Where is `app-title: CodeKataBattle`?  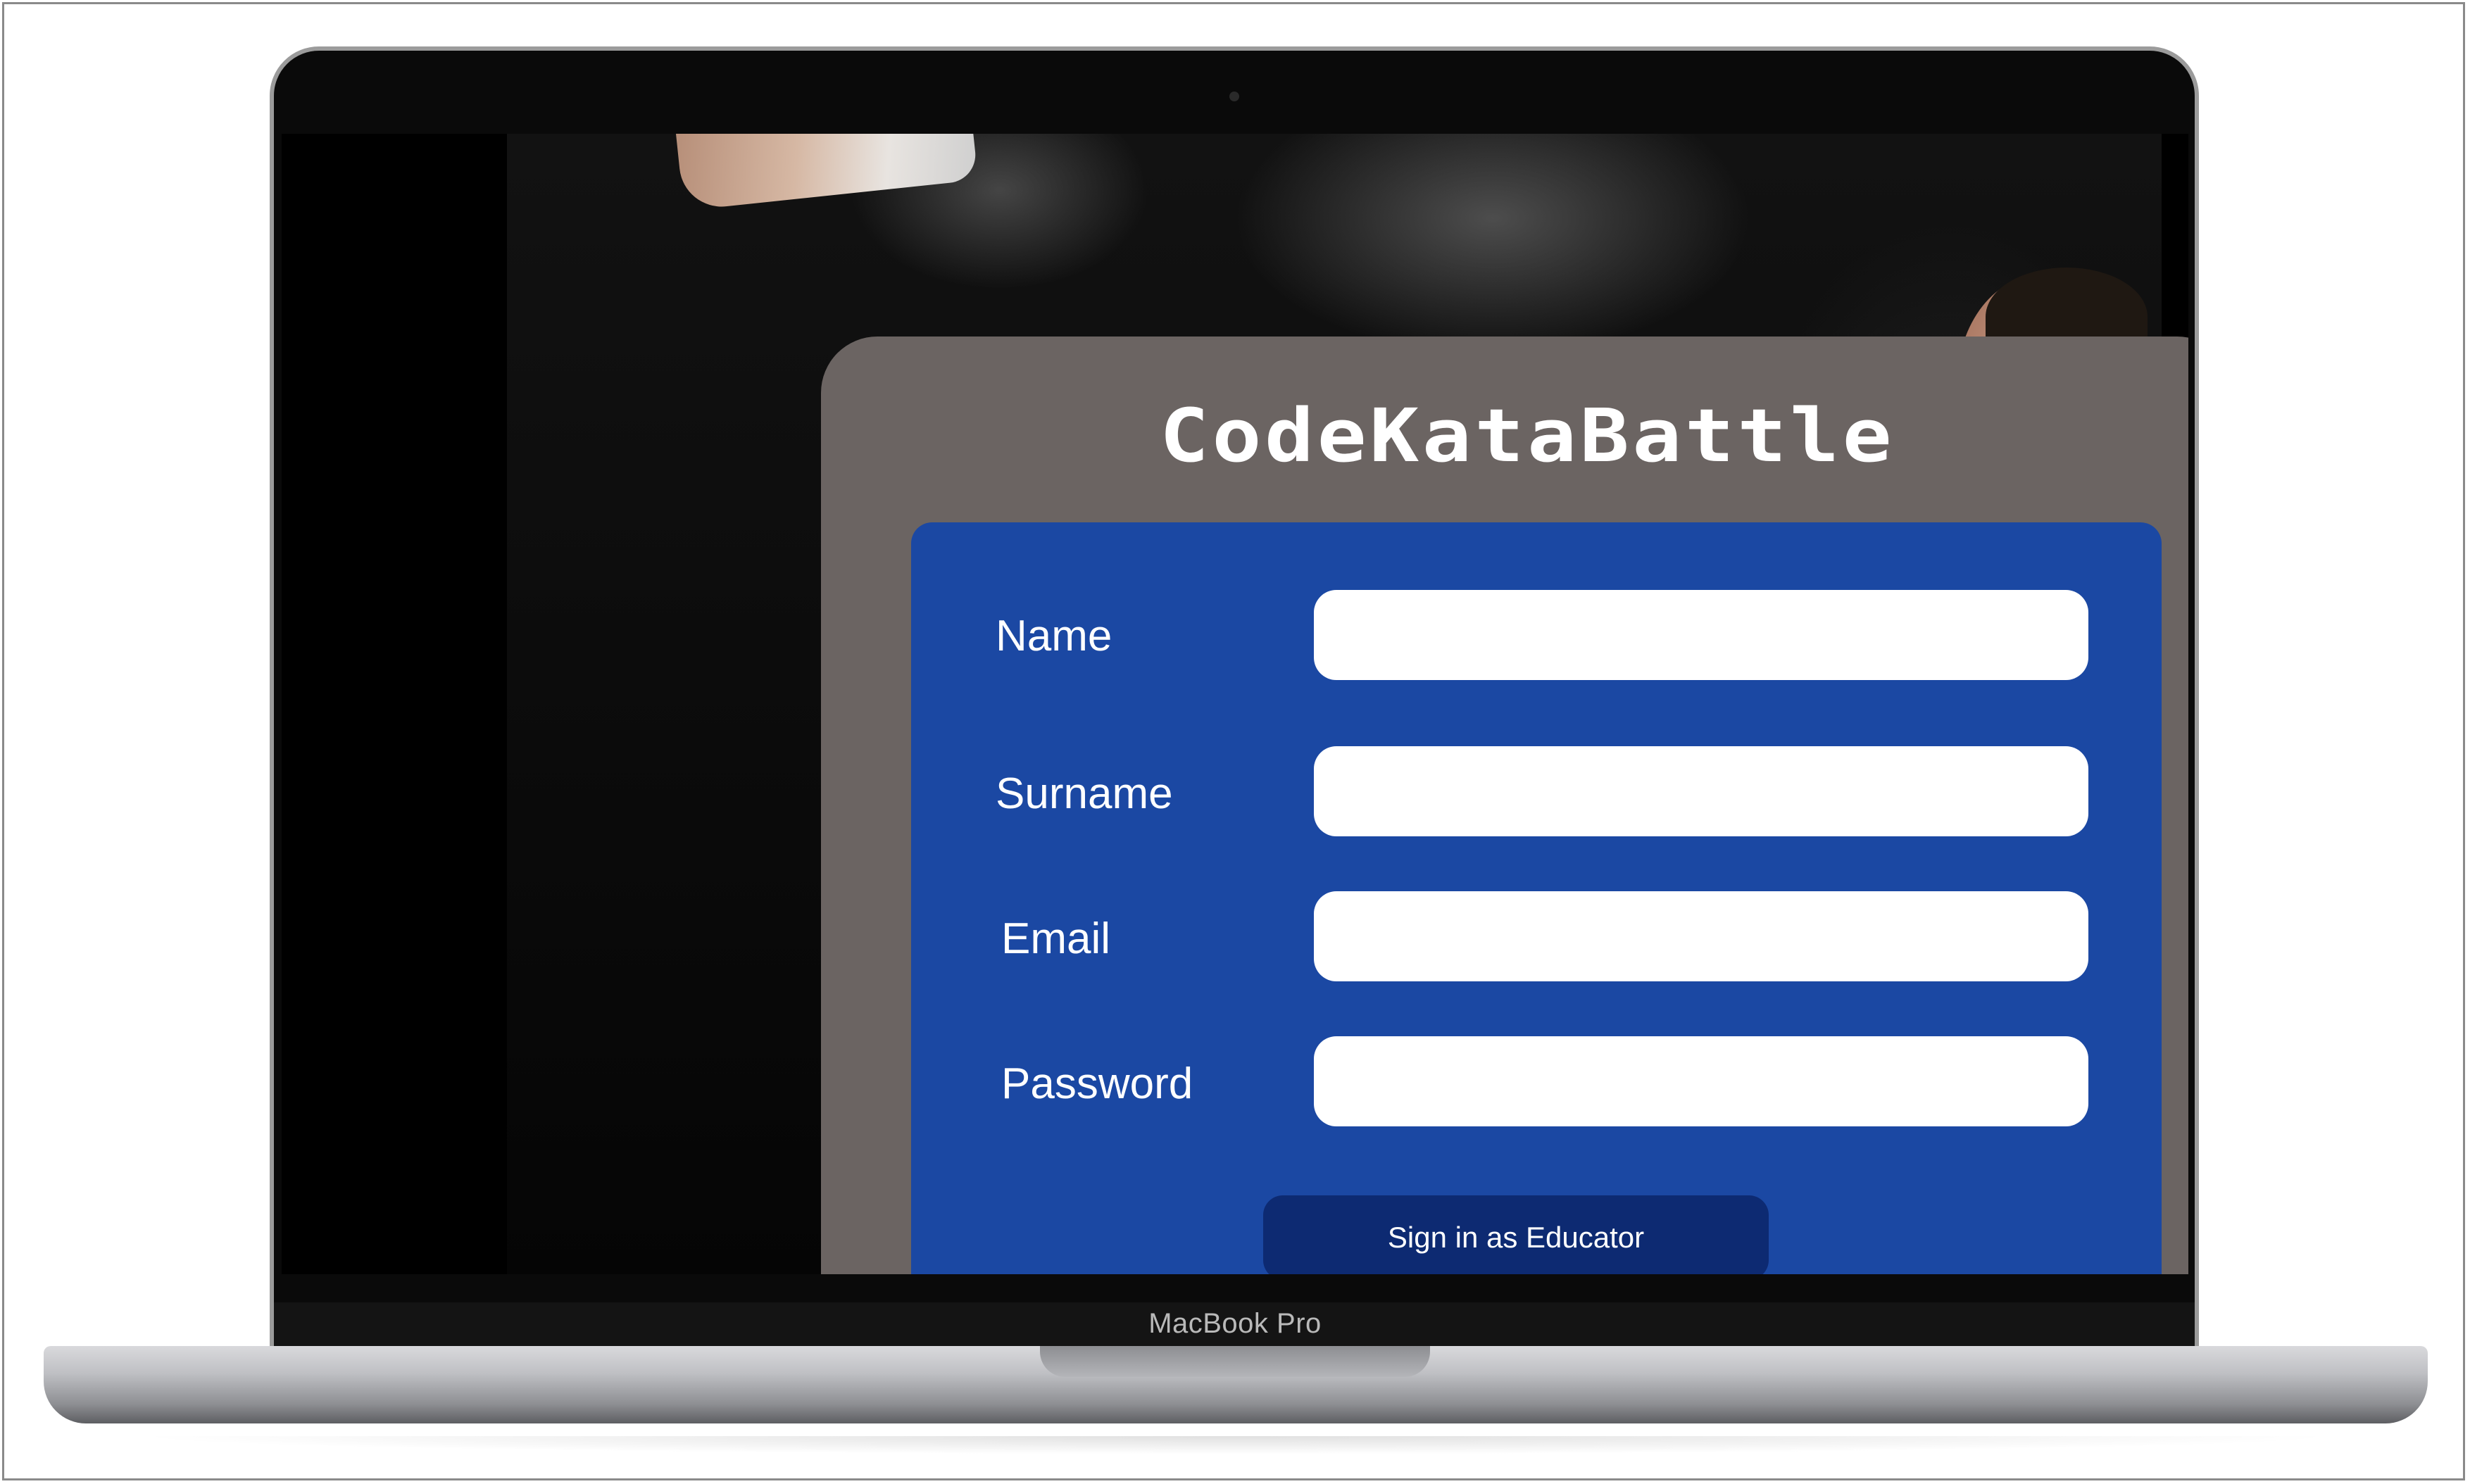
app-title: CodeKataBattle is located at coordinates (1527, 436).